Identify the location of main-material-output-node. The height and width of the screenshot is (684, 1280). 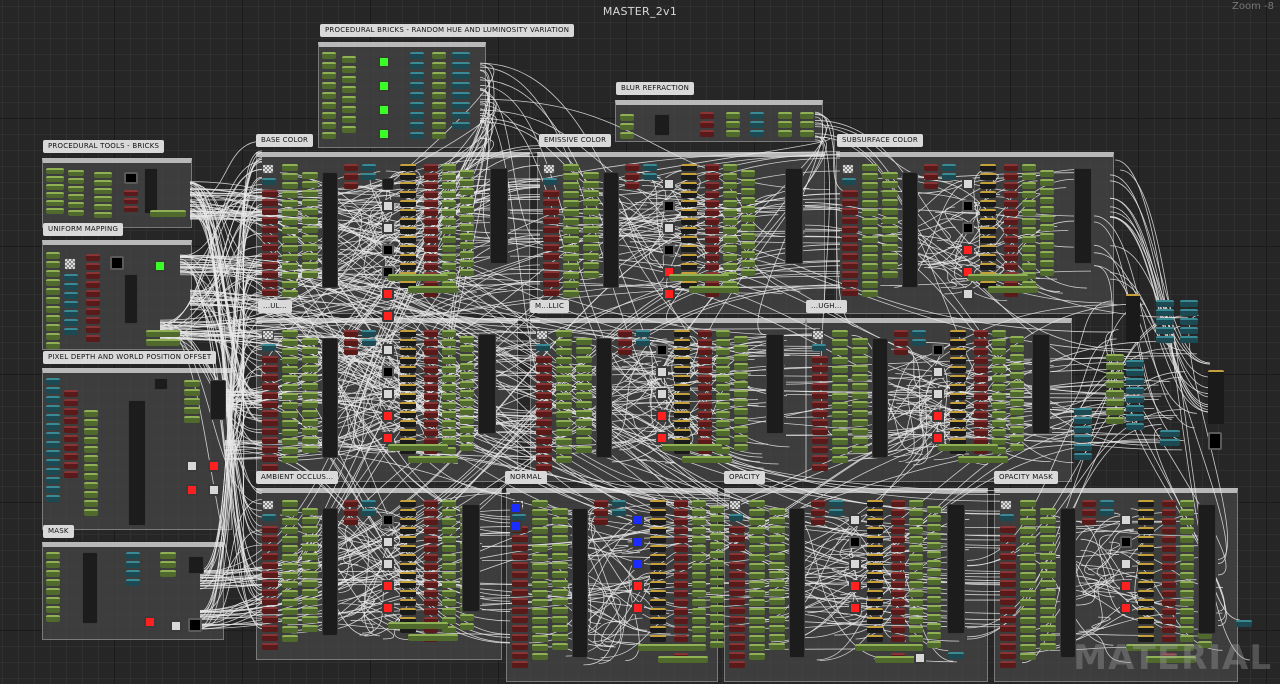
(1216, 397).